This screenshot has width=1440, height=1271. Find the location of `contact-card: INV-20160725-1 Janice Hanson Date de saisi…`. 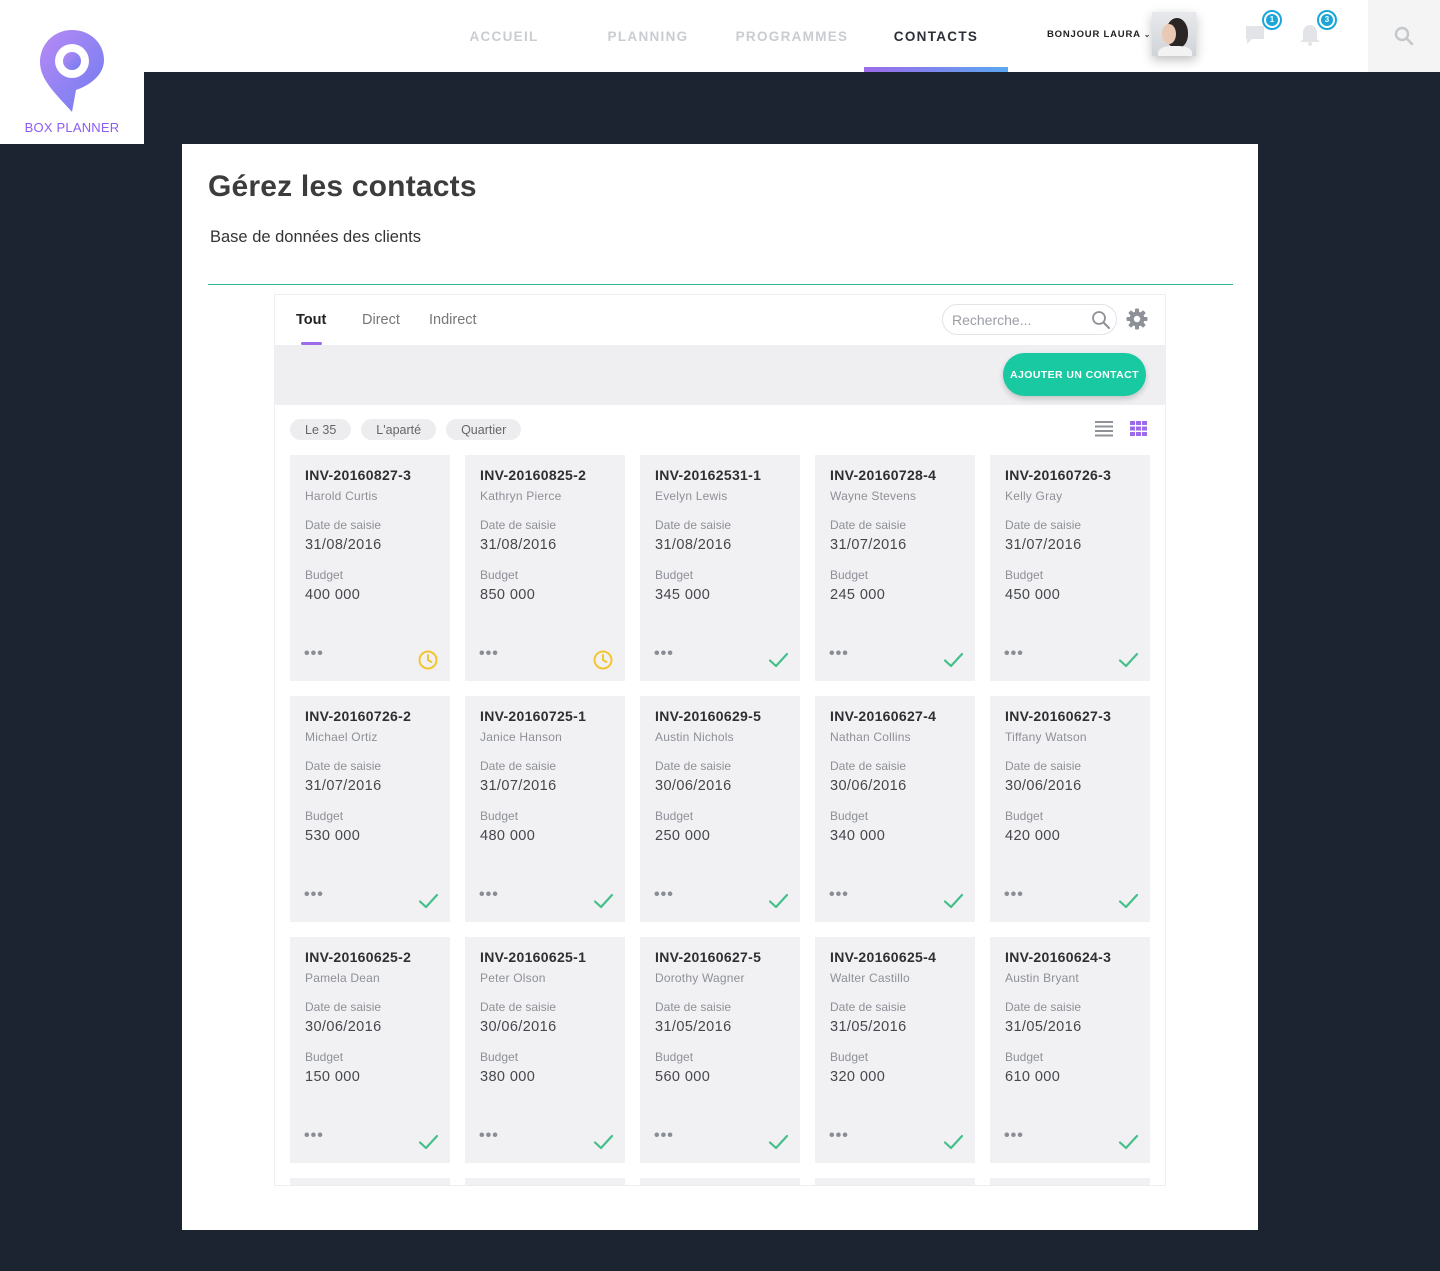

contact-card: INV-20160725-1 Janice Hanson Date de saisi… is located at coordinates (545, 809).